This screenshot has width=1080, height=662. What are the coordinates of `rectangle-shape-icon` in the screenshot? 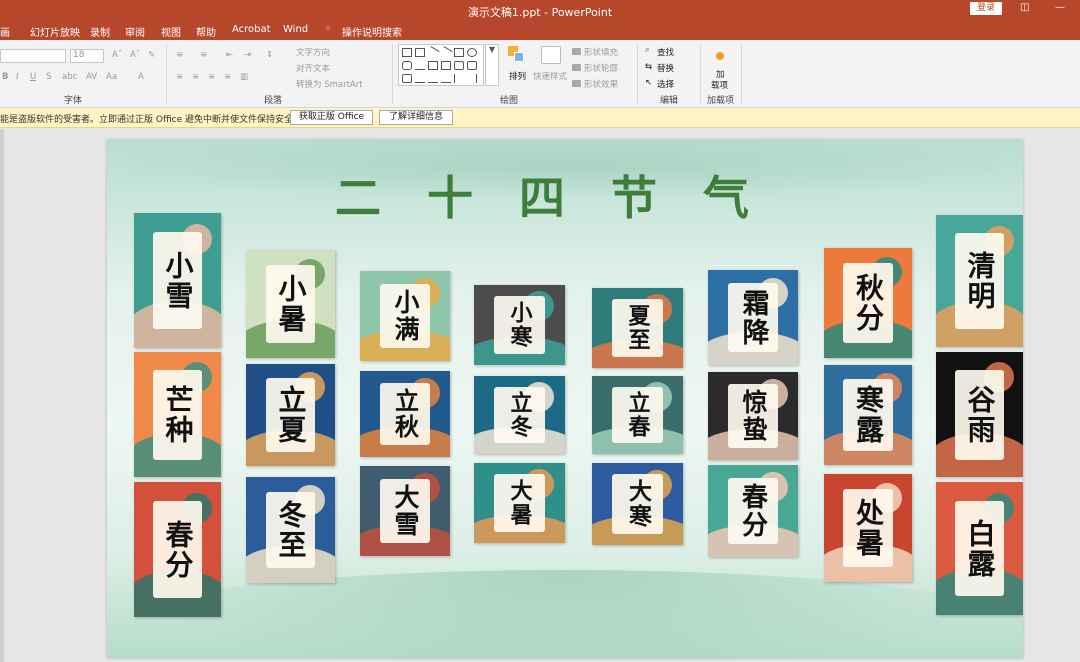 It's located at (459, 52).